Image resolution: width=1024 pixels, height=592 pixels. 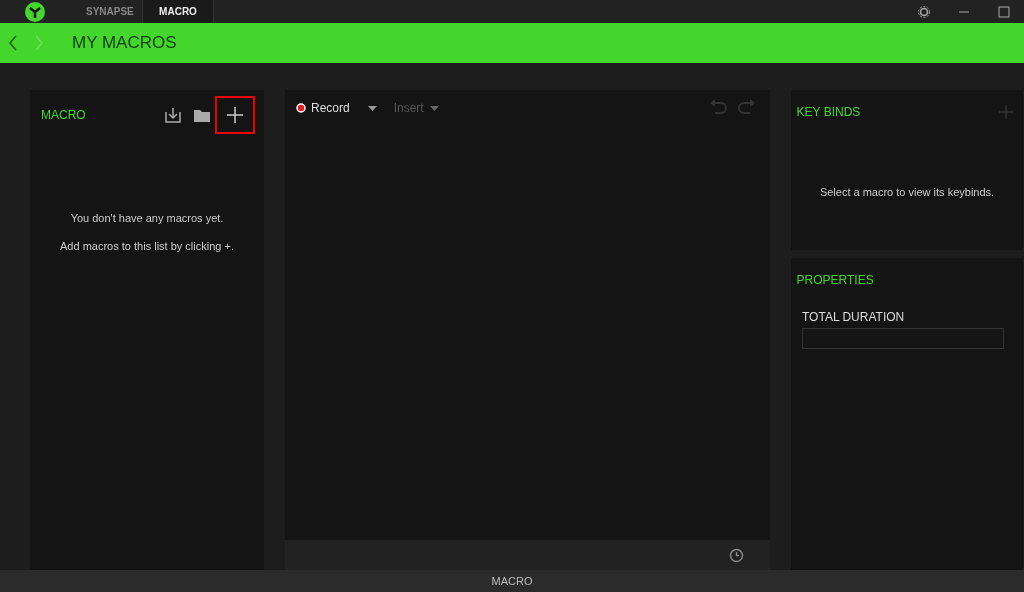 I want to click on chevron-left-icon, so click(x=13, y=43).